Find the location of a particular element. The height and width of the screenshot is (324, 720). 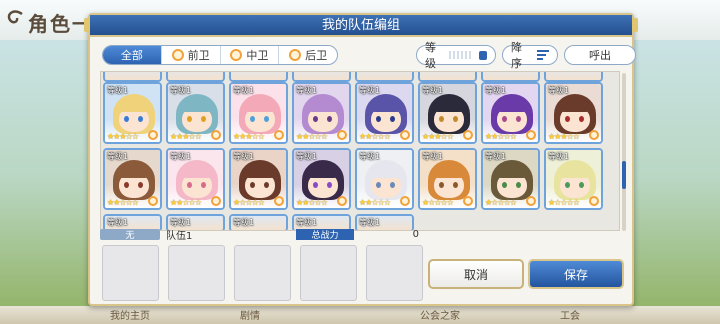

tab-rearguard: 后卫 is located at coordinates (308, 55).